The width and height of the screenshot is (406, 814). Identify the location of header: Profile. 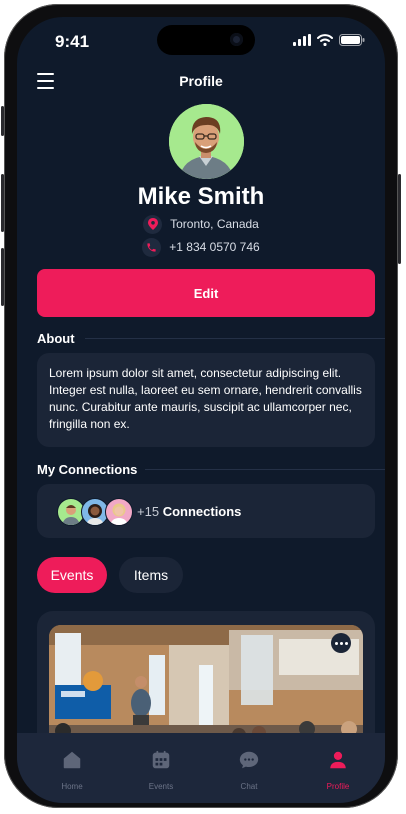
(201, 86).